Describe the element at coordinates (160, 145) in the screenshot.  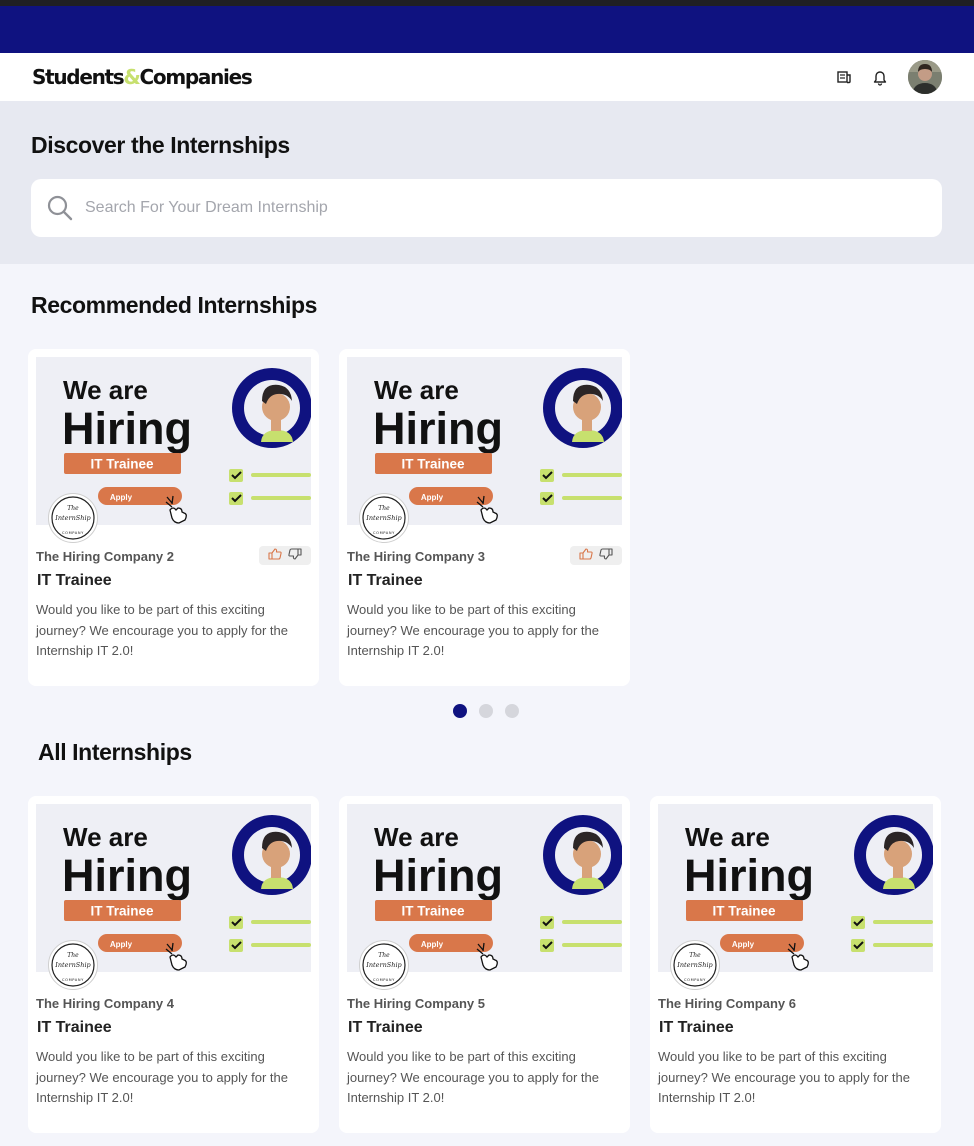
I see `page-title: Discover the Internships` at that location.